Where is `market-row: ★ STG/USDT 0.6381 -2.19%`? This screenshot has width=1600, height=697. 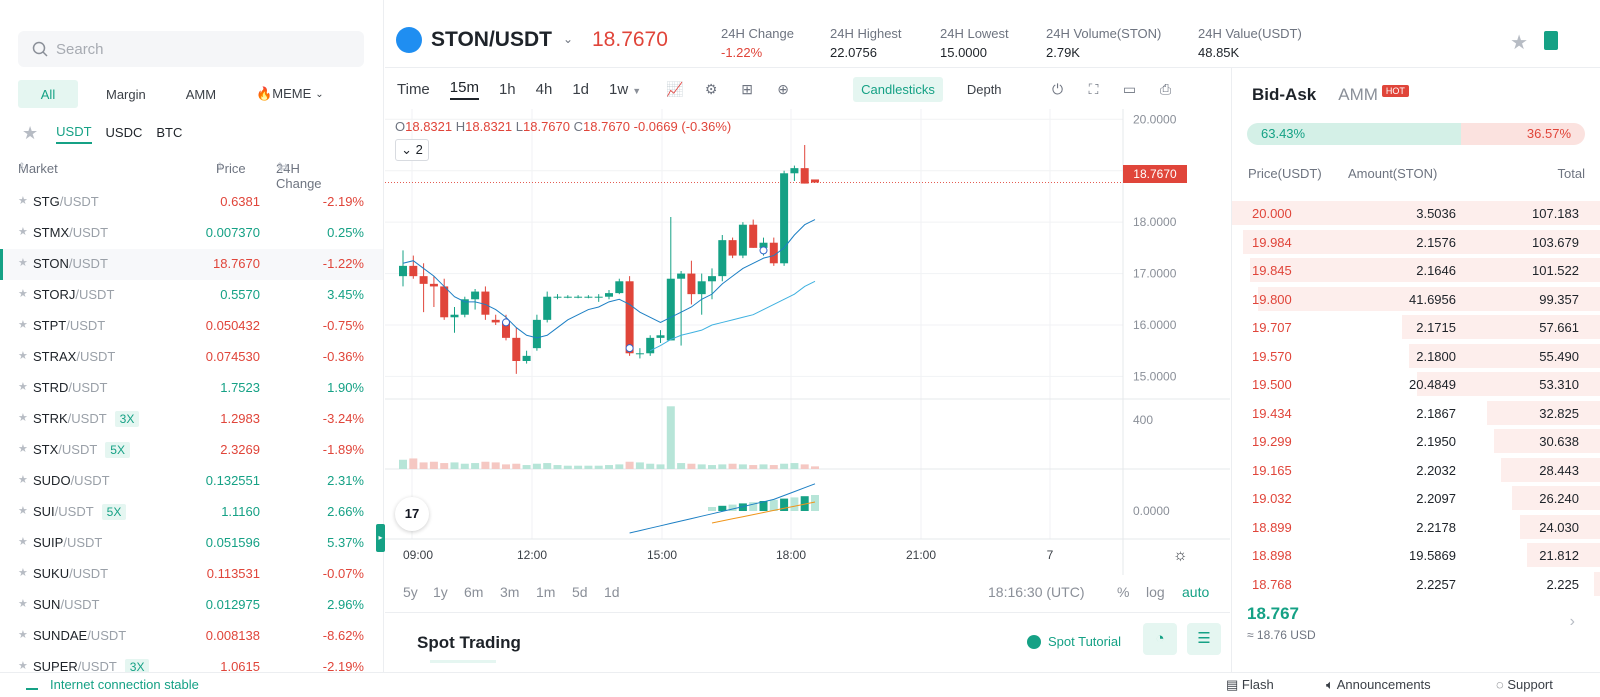 market-row: ★ STG/USDT 0.6381 -2.19% is located at coordinates (191, 202).